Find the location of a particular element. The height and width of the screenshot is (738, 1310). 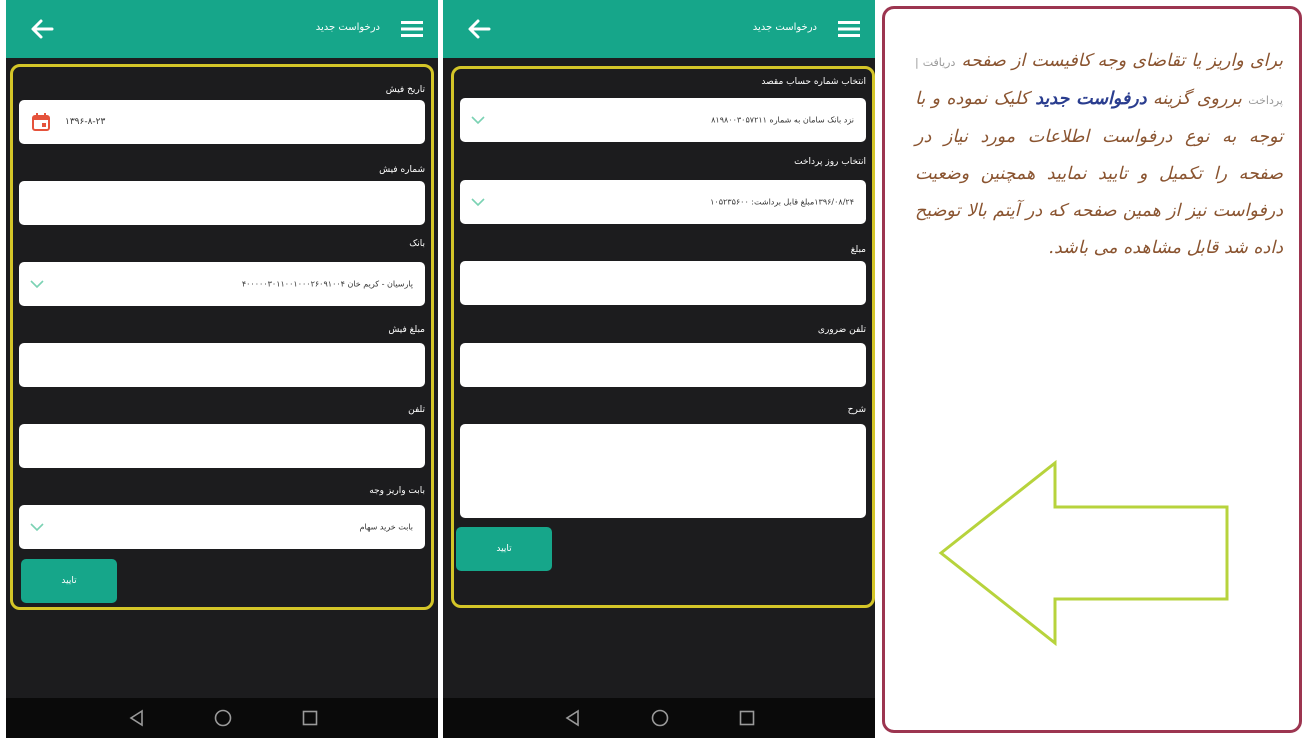

deposit-purpose-label: بابت واریز وجه is located at coordinates (397, 491).